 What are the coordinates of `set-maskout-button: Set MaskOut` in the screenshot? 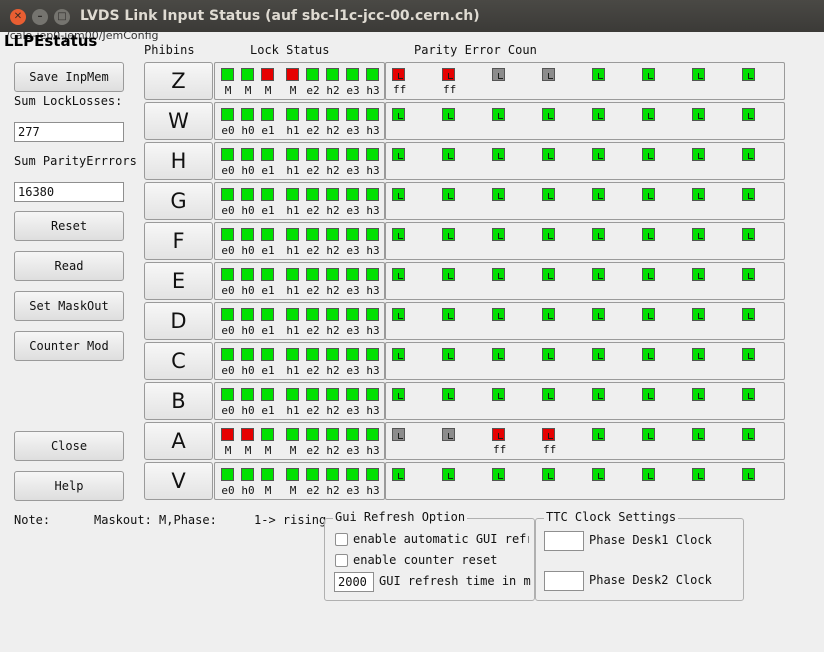 It's located at (69, 306).